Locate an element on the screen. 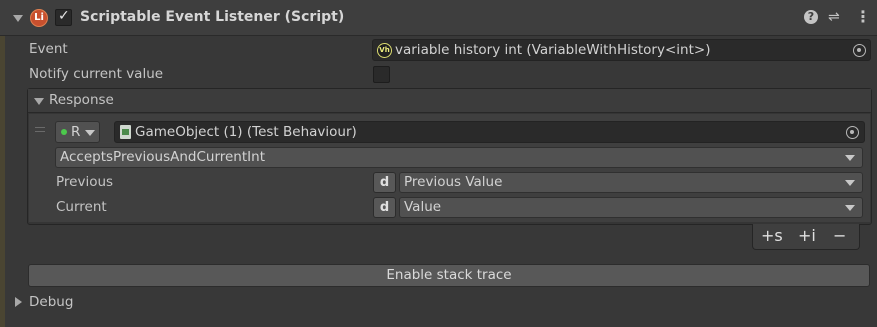 Image resolution: width=877 pixels, height=327 pixels. param-value-current: Value is located at coordinates (423, 207).